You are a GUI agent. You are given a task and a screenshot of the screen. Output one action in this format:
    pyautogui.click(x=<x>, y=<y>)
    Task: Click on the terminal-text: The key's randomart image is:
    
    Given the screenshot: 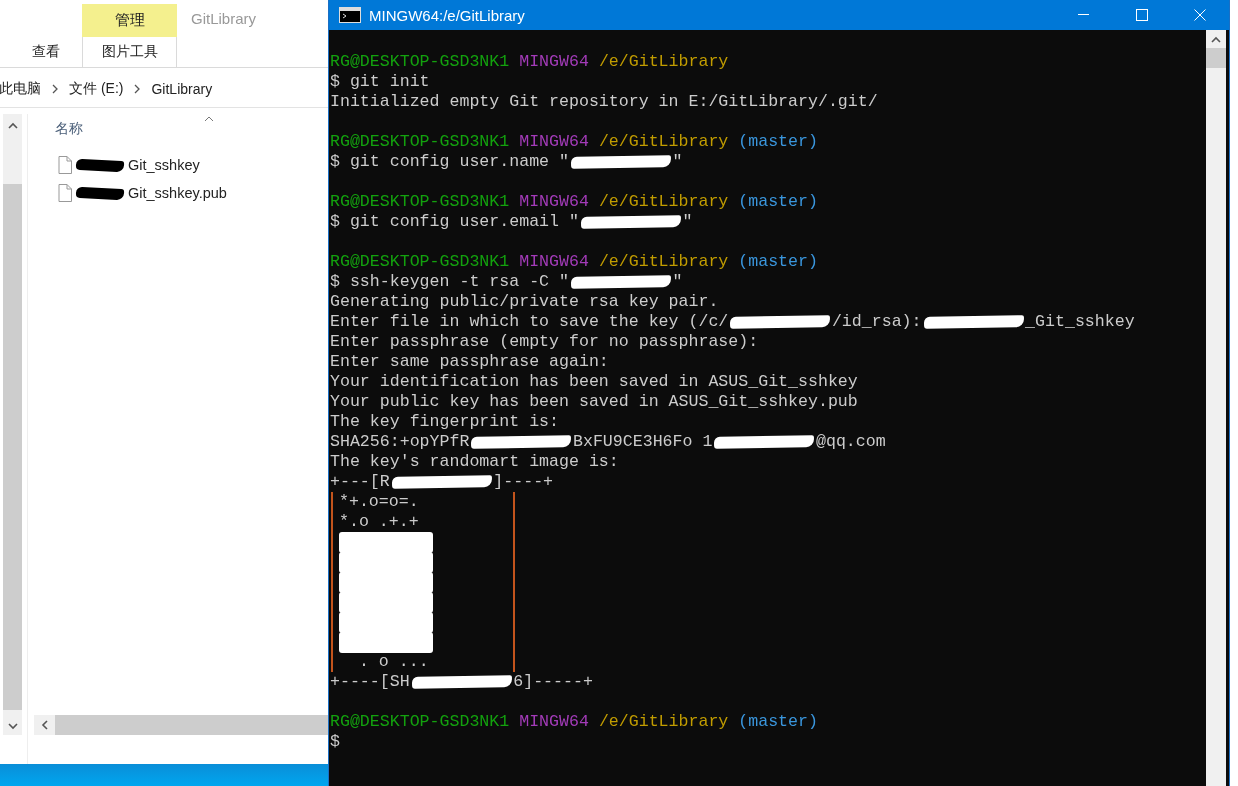 What is the action you would take?
    pyautogui.click(x=474, y=462)
    